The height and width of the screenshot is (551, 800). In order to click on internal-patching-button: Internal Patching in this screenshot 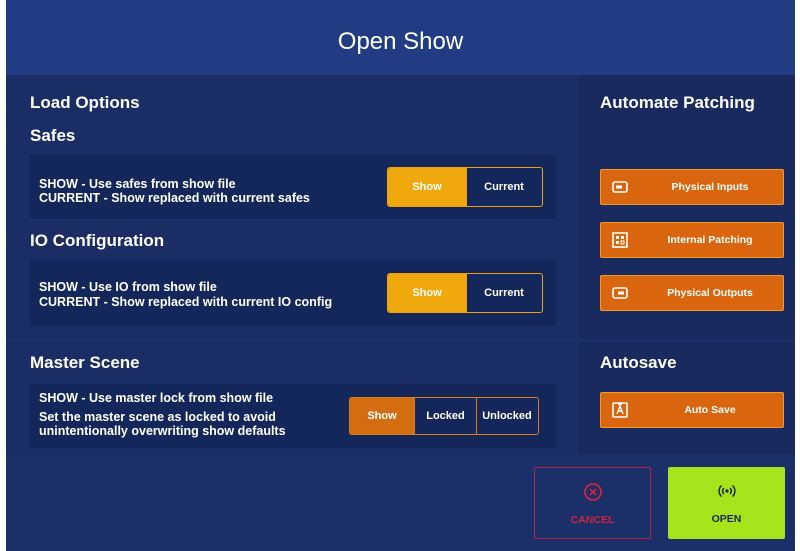, I will do `click(692, 240)`.